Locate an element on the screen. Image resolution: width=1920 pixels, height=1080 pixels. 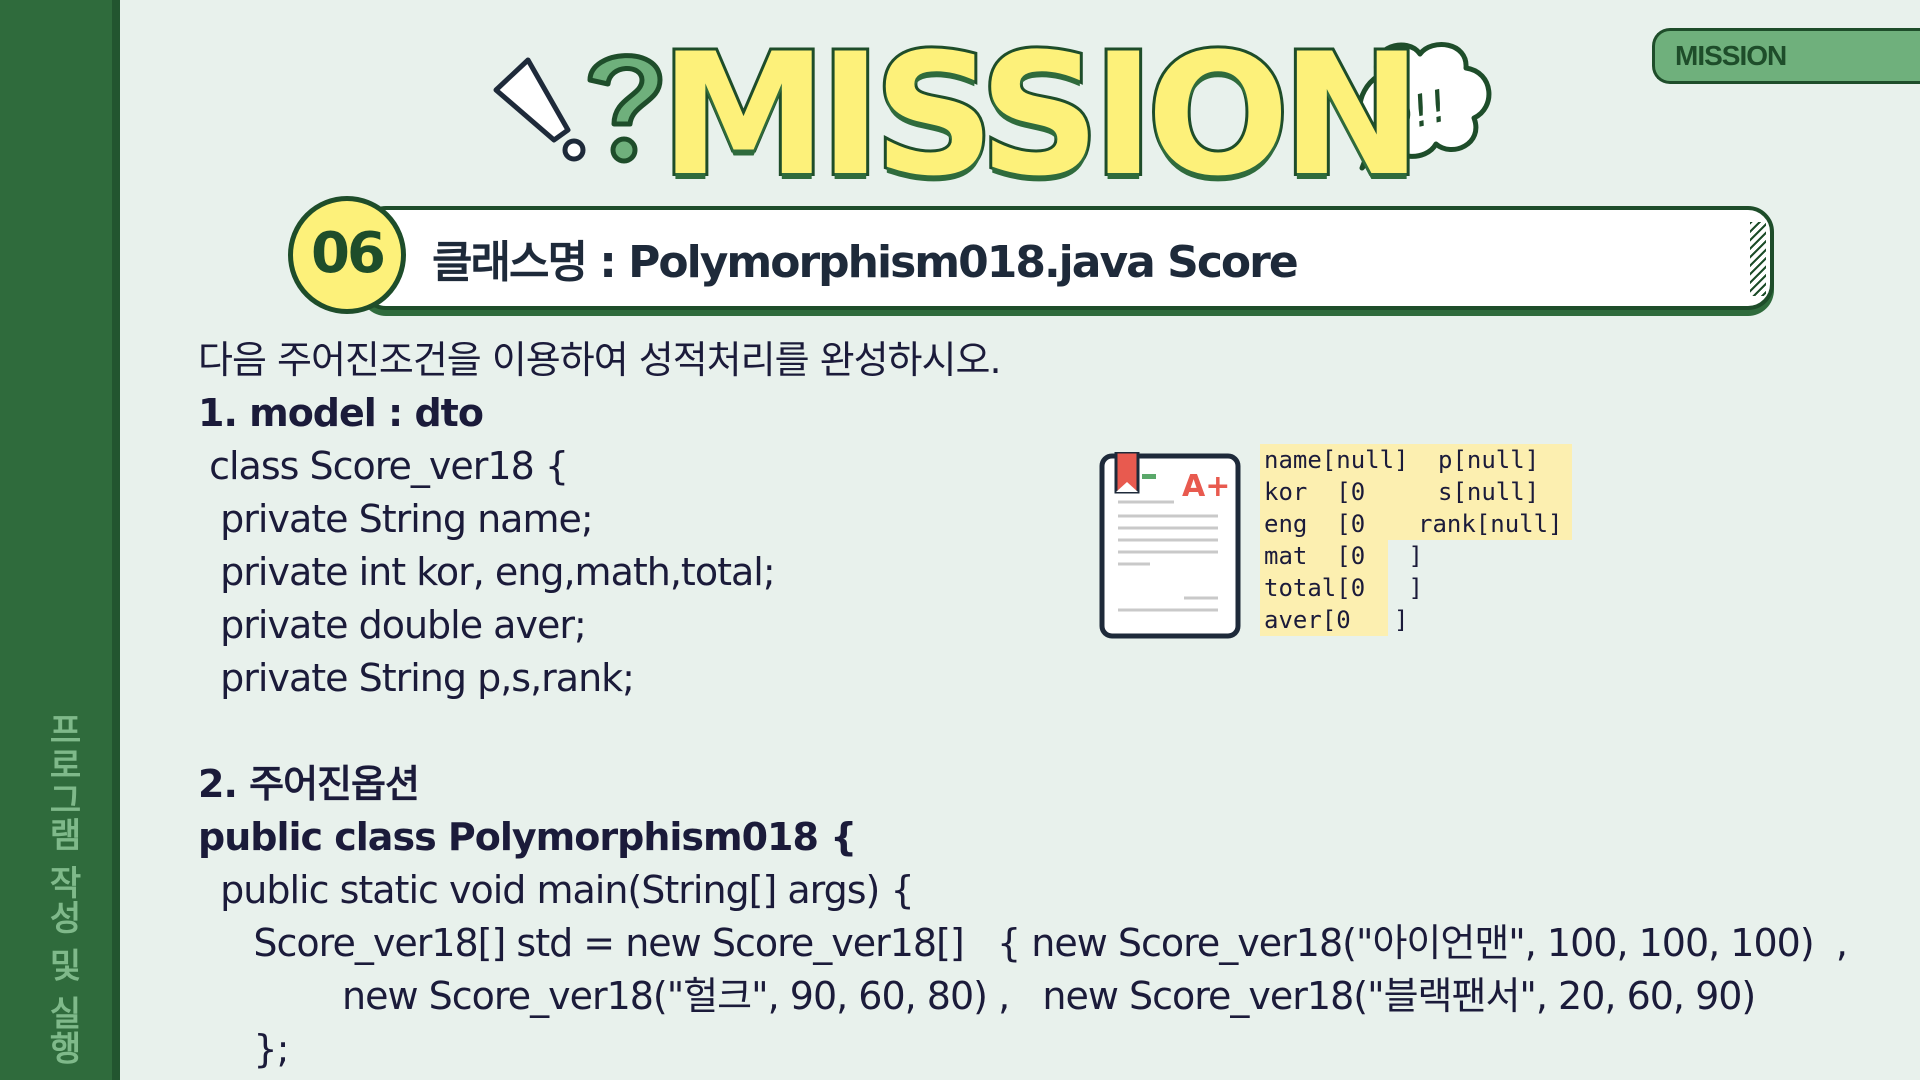
field-row: kor [0 ] s[null] is located at coordinates (1416, 492).